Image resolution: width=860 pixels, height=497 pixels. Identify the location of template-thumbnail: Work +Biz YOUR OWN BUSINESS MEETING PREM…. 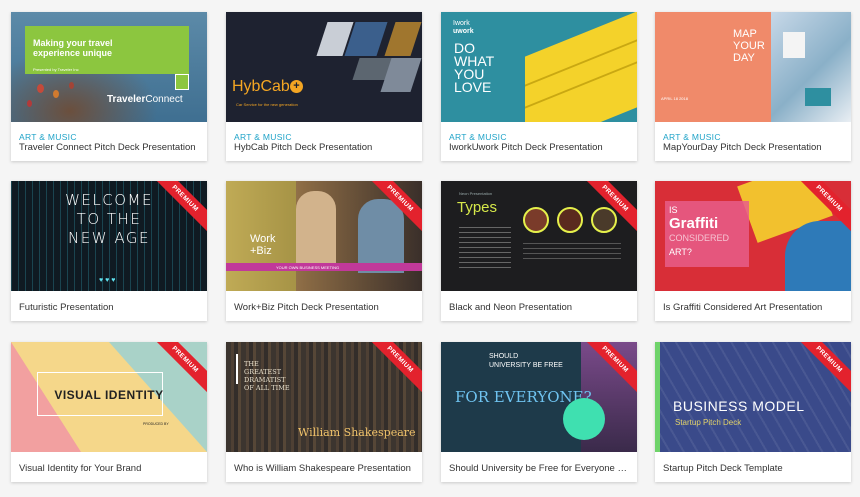
(324, 236).